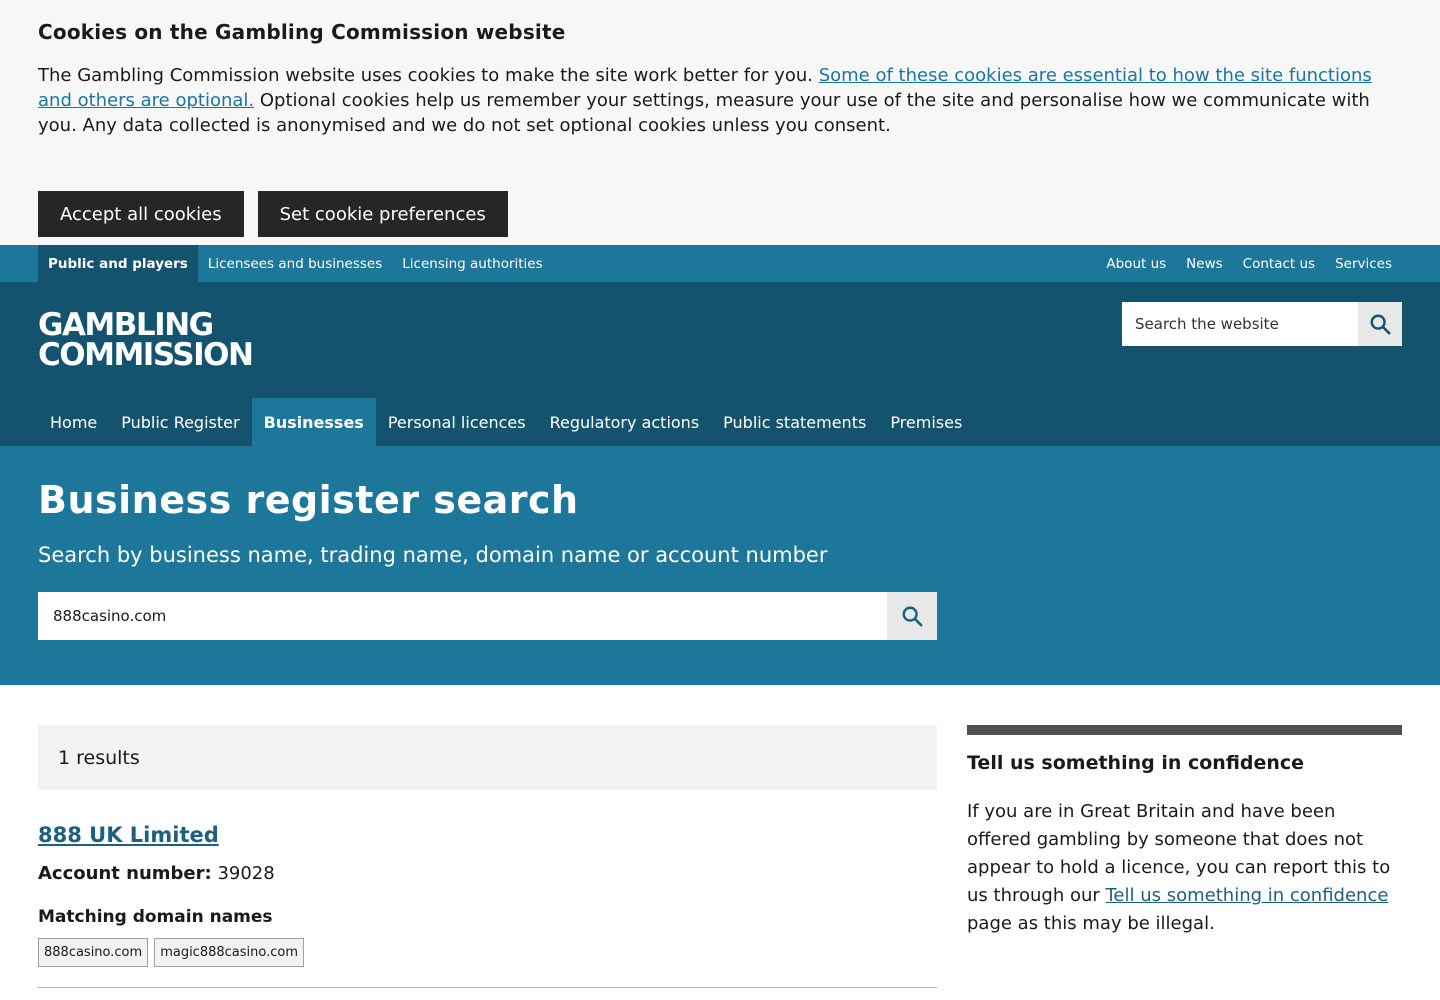 The width and height of the screenshot is (1440, 1000). What do you see at coordinates (1240, 324) in the screenshot?
I see `site-search-input` at bounding box center [1240, 324].